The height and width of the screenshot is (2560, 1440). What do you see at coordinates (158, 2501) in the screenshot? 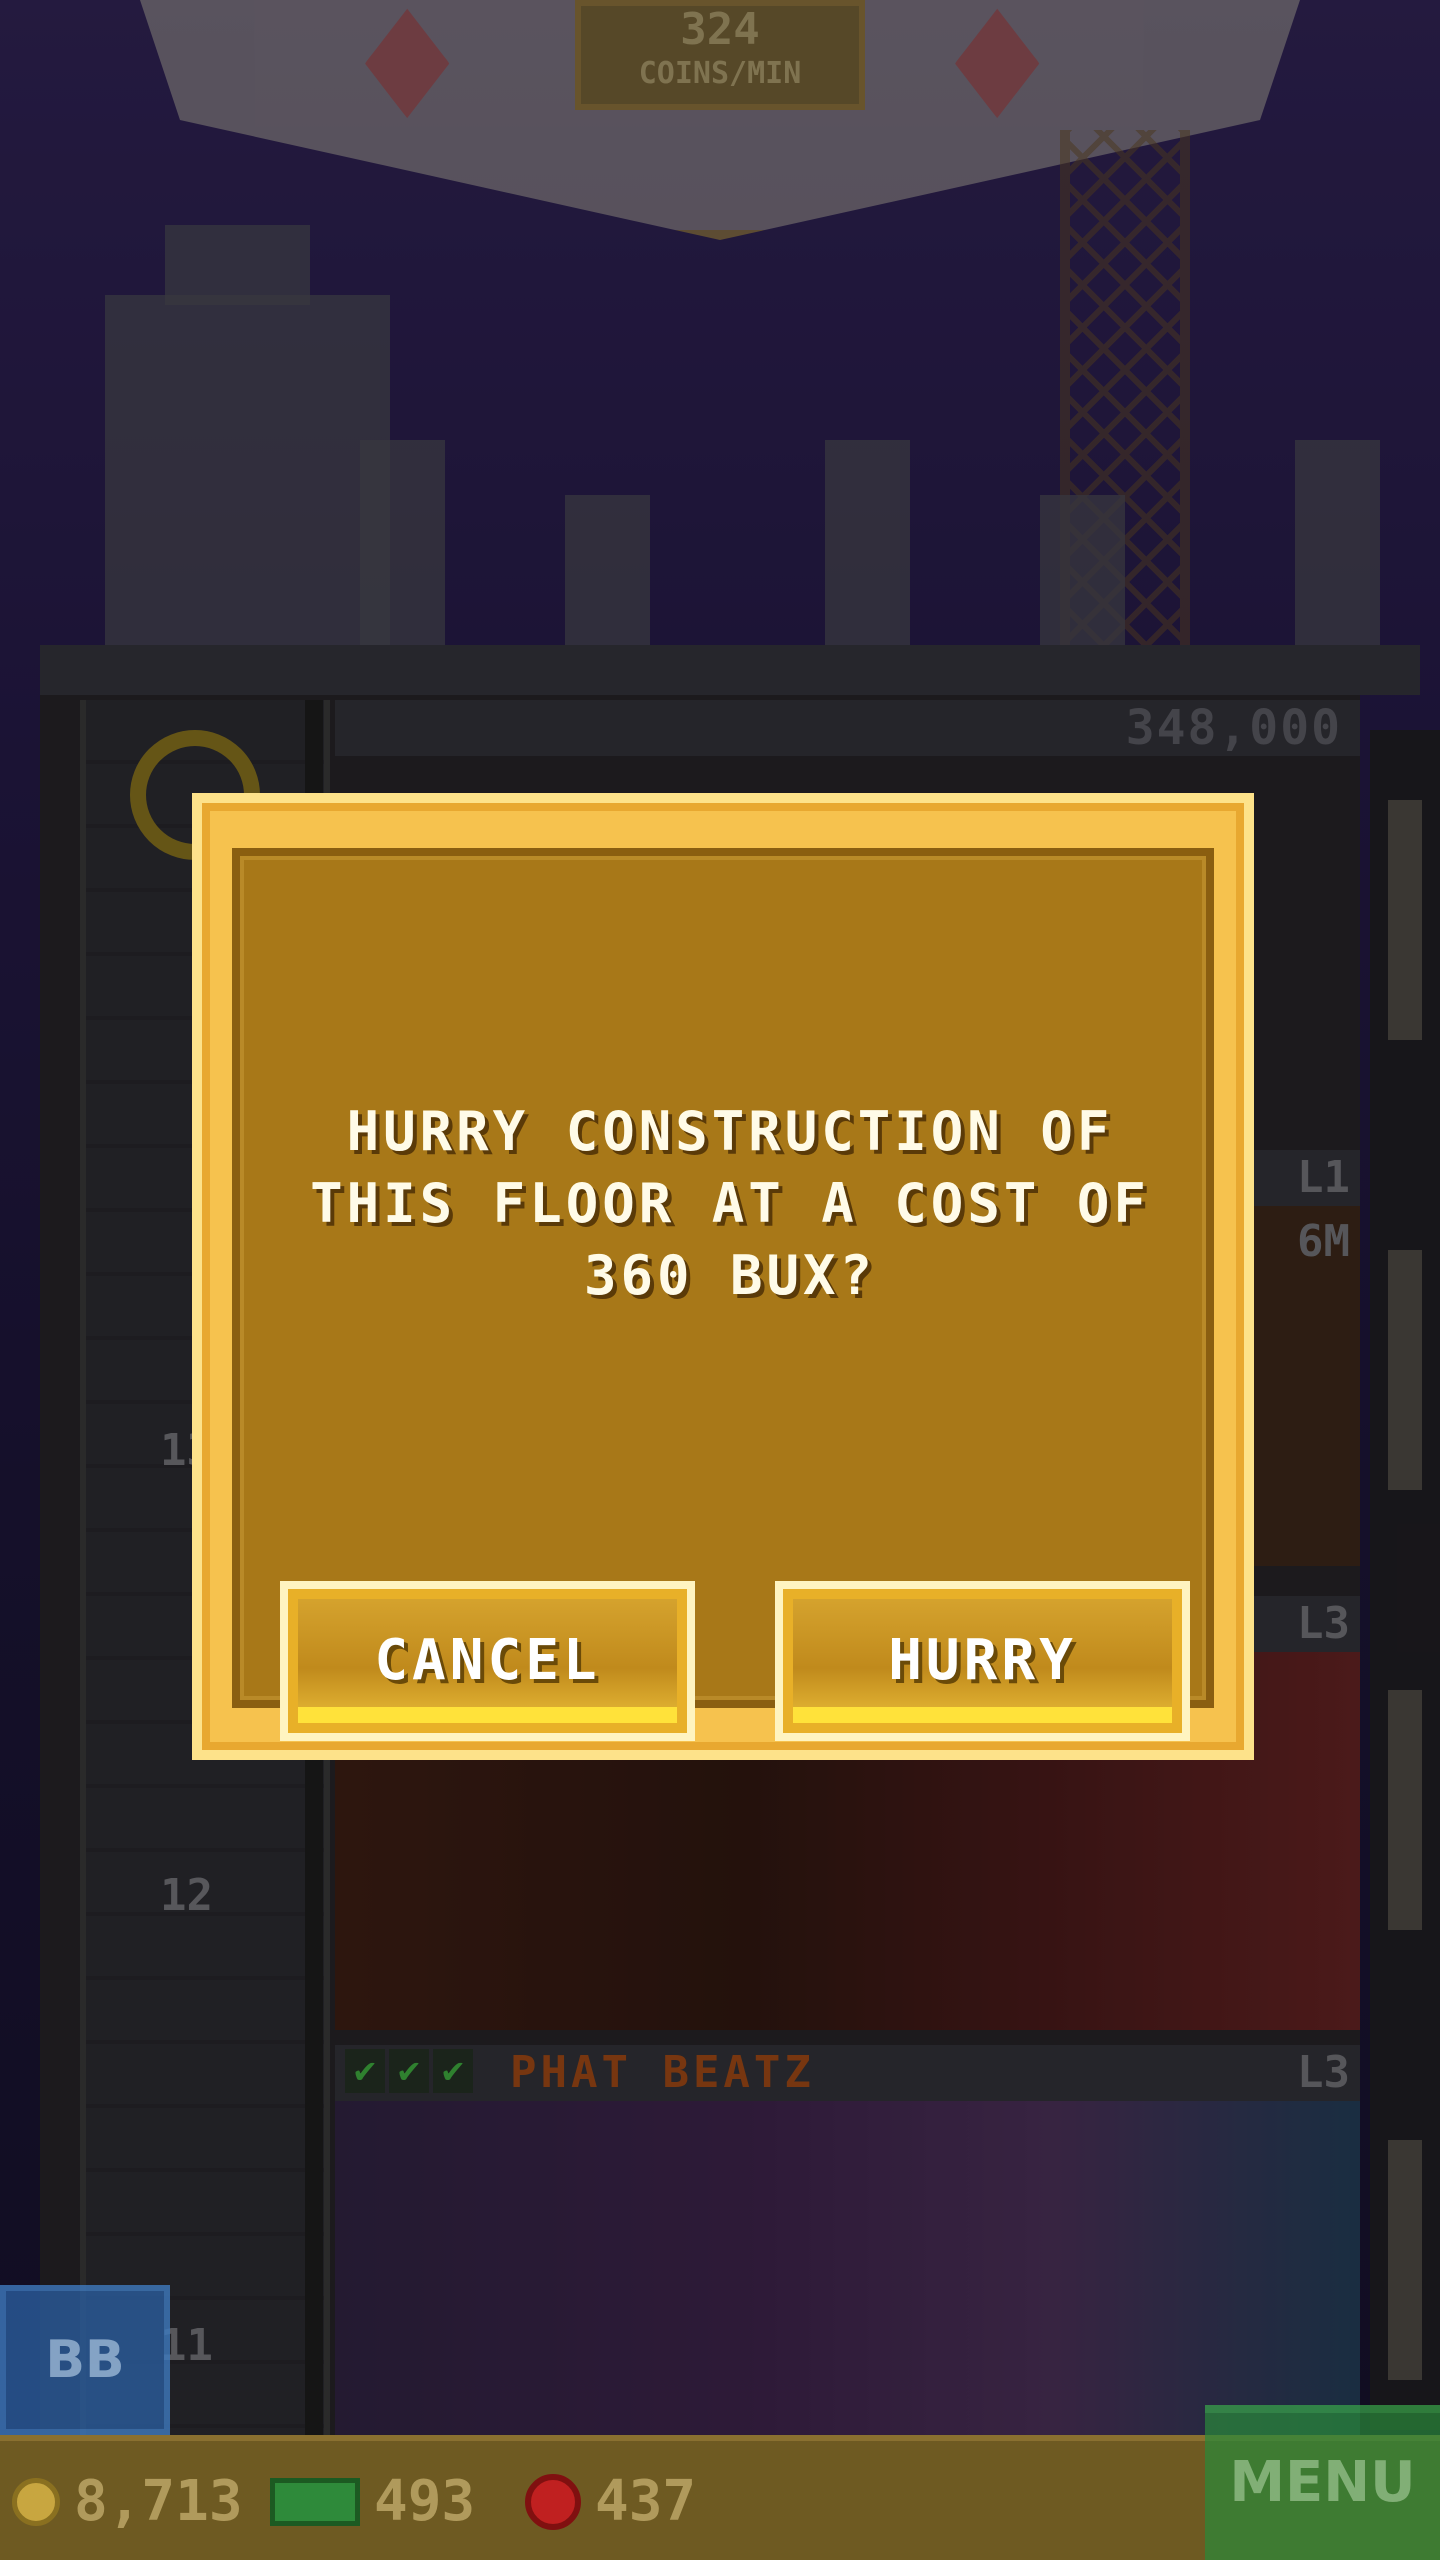
I see `coins-value: 8,713` at bounding box center [158, 2501].